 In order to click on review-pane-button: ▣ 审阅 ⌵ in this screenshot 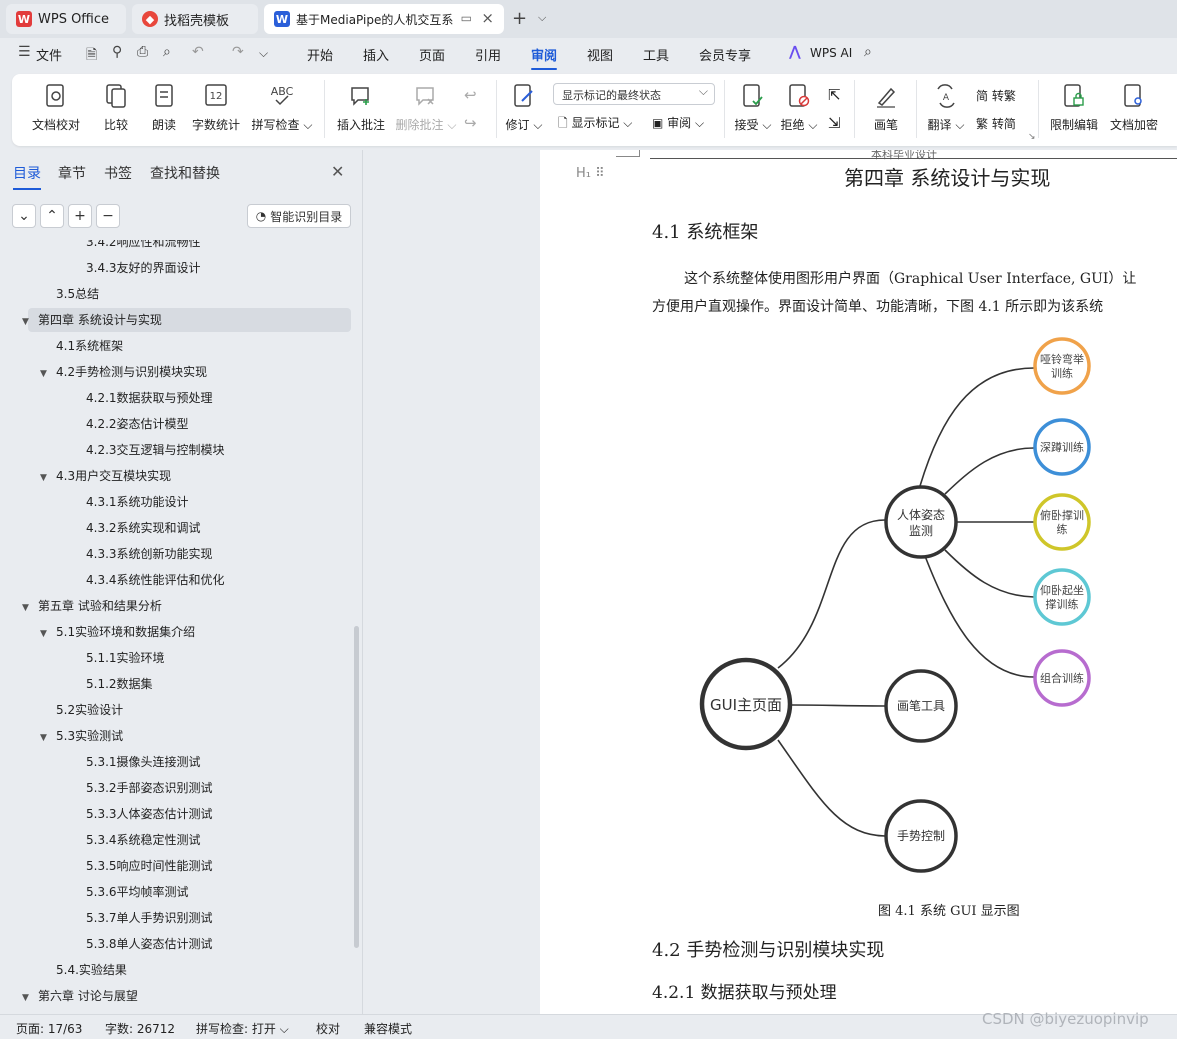, I will do `click(678, 122)`.